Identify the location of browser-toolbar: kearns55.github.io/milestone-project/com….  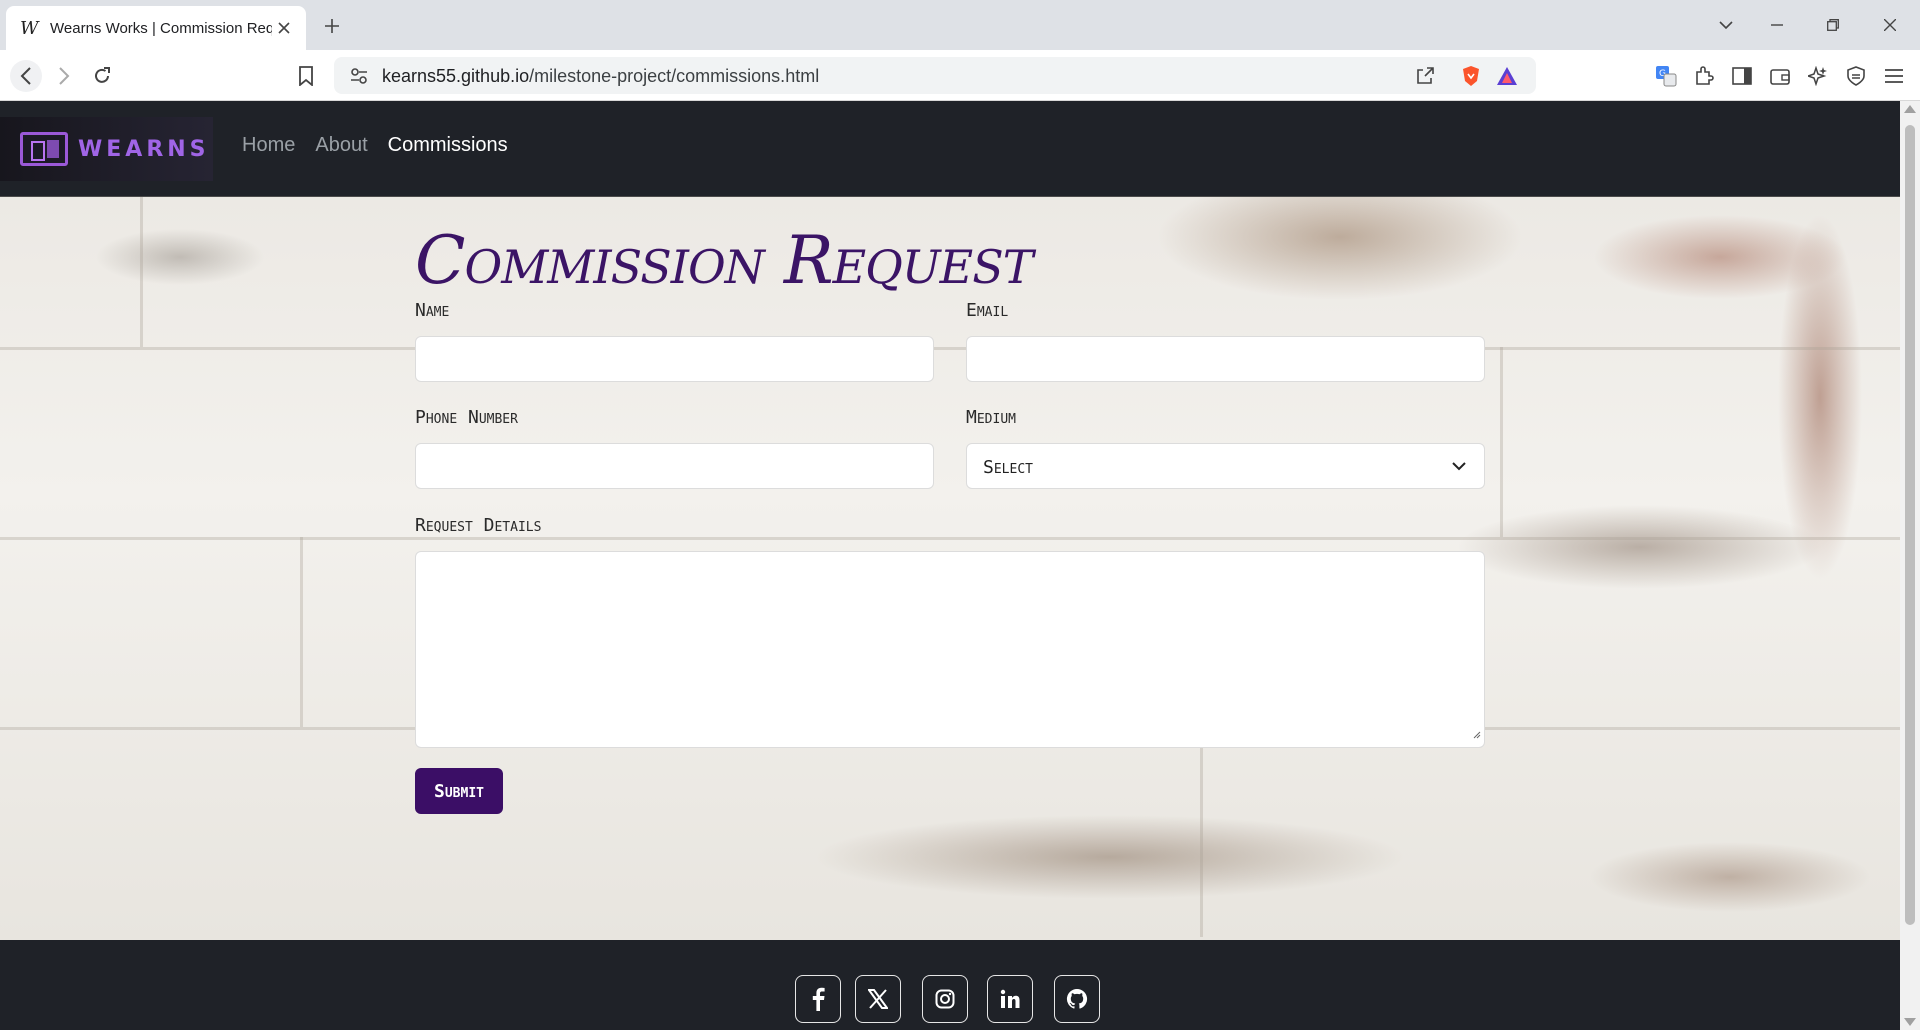
(960, 75).